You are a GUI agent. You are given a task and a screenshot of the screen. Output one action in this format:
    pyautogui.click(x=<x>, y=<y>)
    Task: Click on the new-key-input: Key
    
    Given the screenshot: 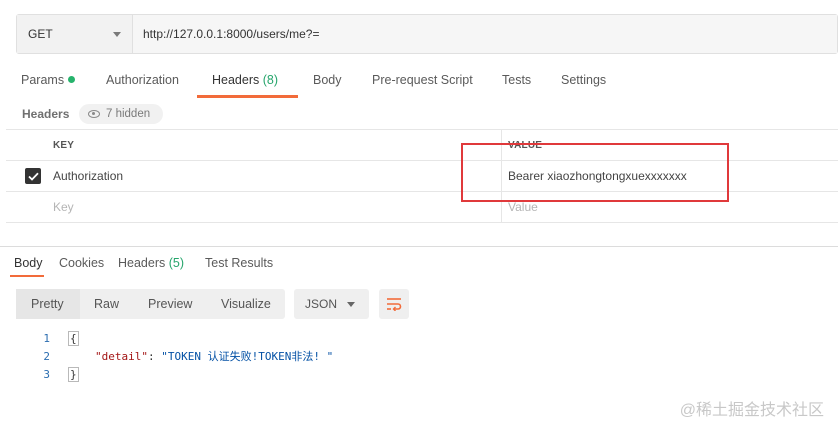 What is the action you would take?
    pyautogui.click(x=63, y=207)
    